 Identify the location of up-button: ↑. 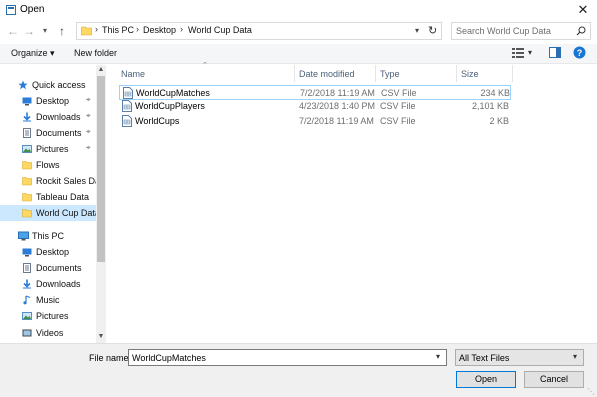
(62, 31).